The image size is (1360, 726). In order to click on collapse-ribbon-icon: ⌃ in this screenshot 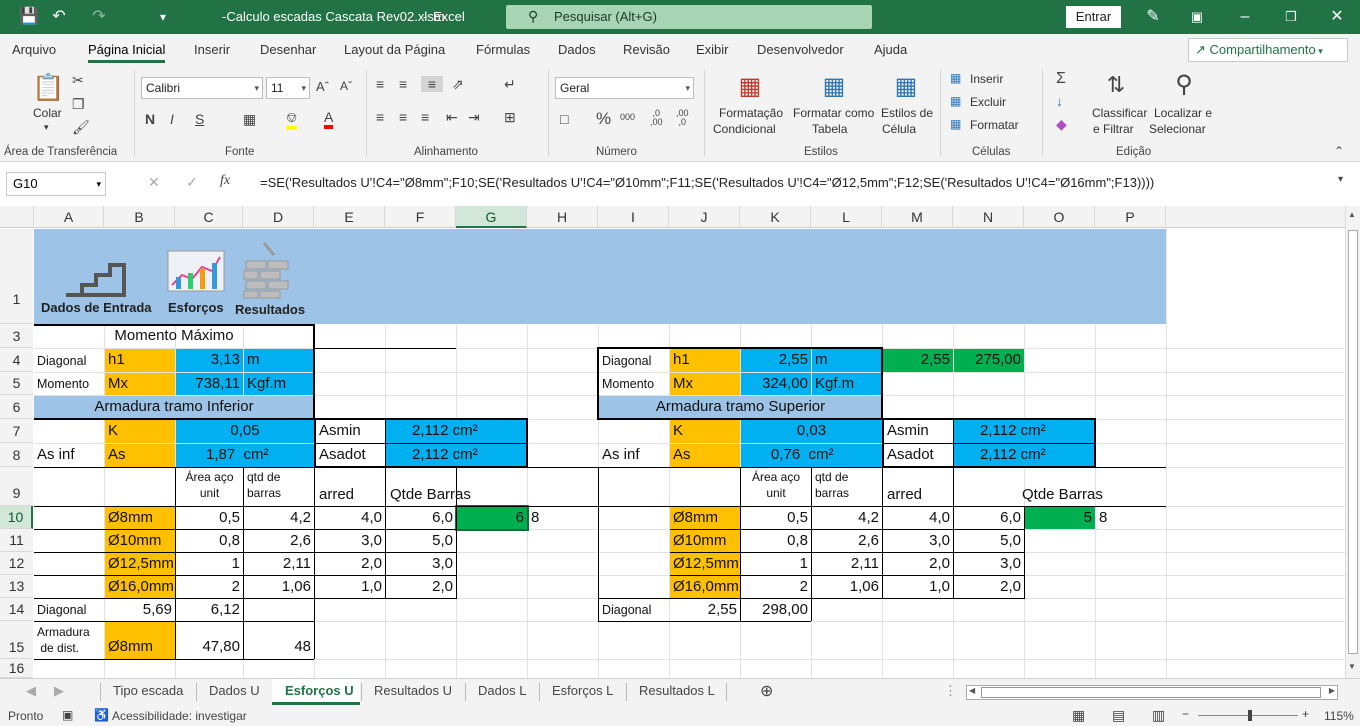, I will do `click(1339, 151)`.